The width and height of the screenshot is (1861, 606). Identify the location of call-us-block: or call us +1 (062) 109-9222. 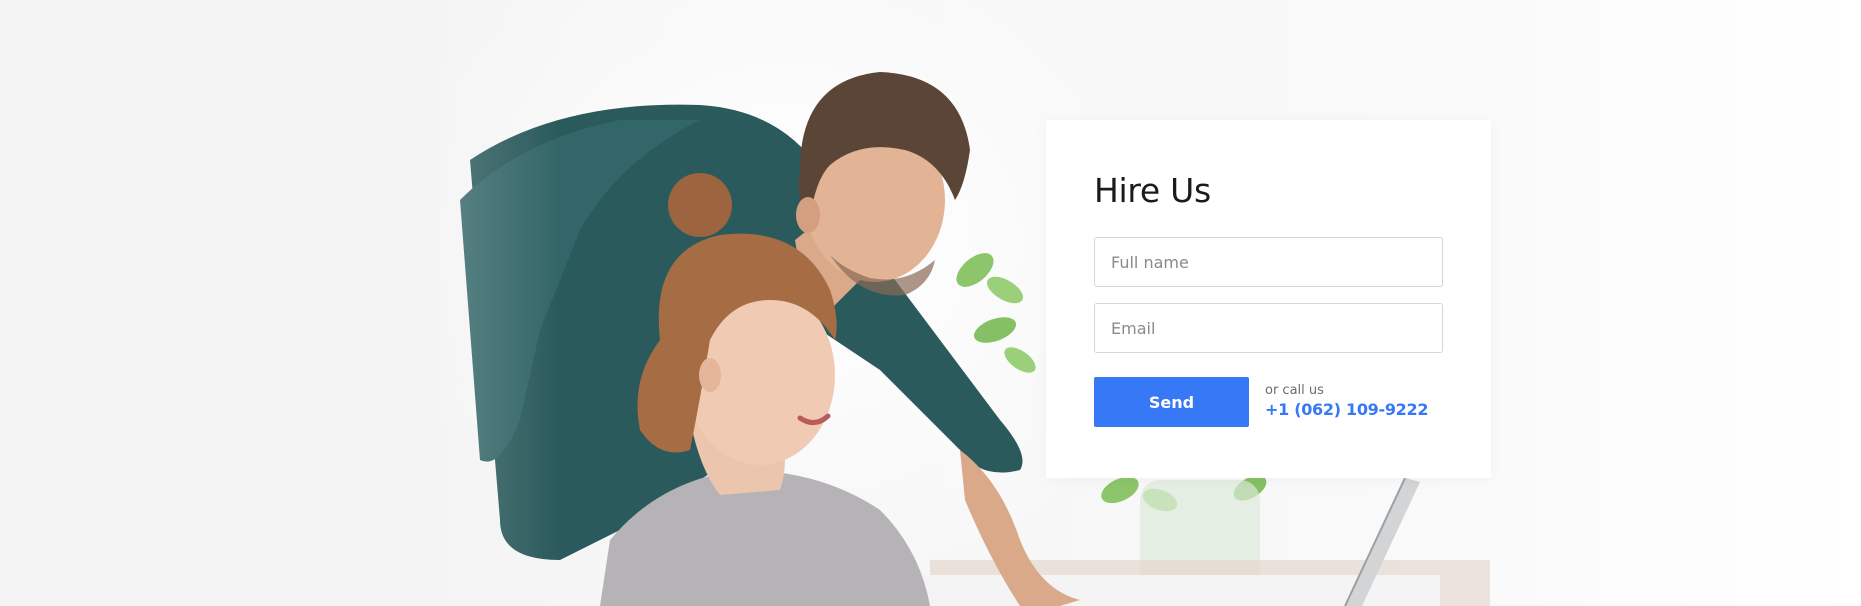
(1346, 402).